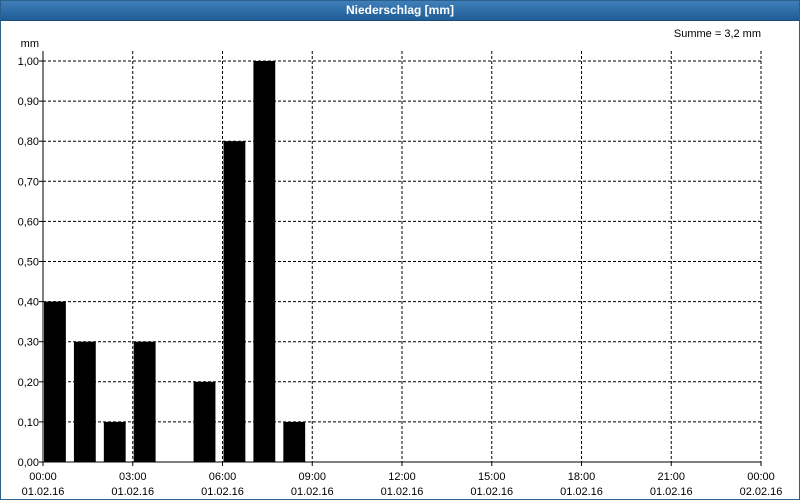  What do you see at coordinates (28, 222) in the screenshot?
I see `y-tick-label: 0,60` at bounding box center [28, 222].